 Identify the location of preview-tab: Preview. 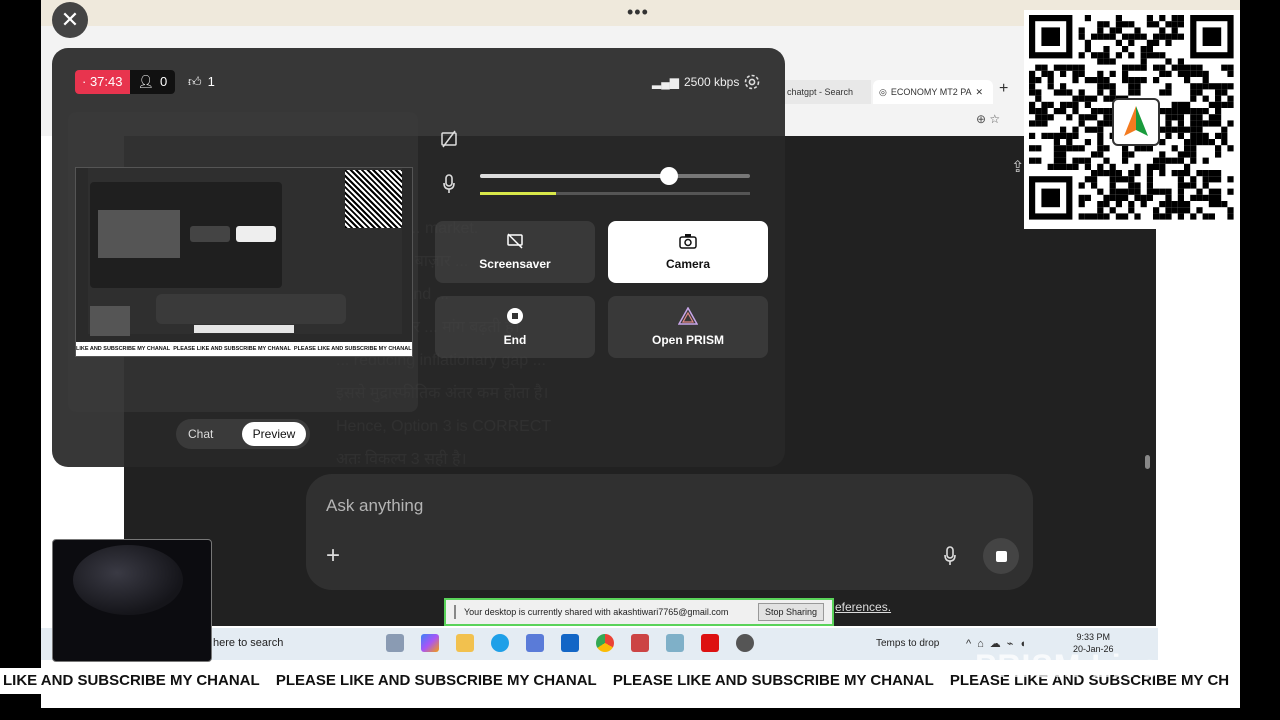
(274, 434).